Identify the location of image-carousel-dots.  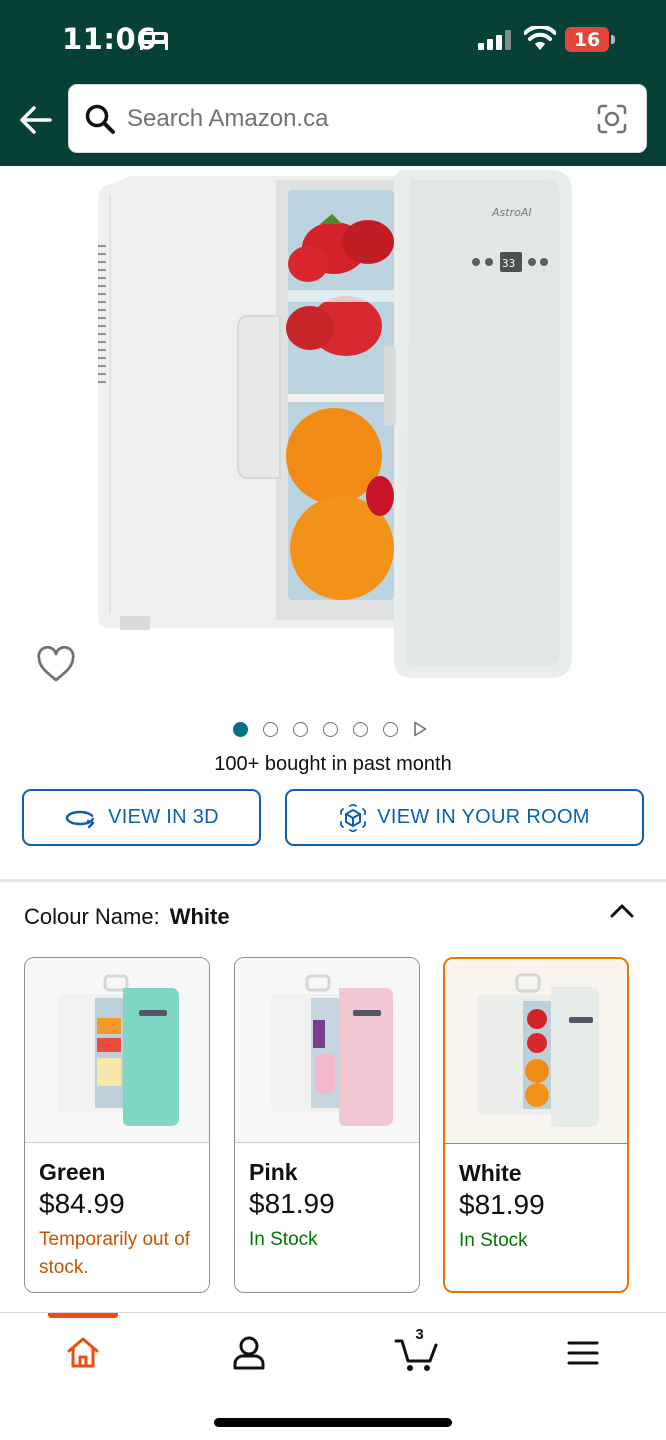
(330, 729).